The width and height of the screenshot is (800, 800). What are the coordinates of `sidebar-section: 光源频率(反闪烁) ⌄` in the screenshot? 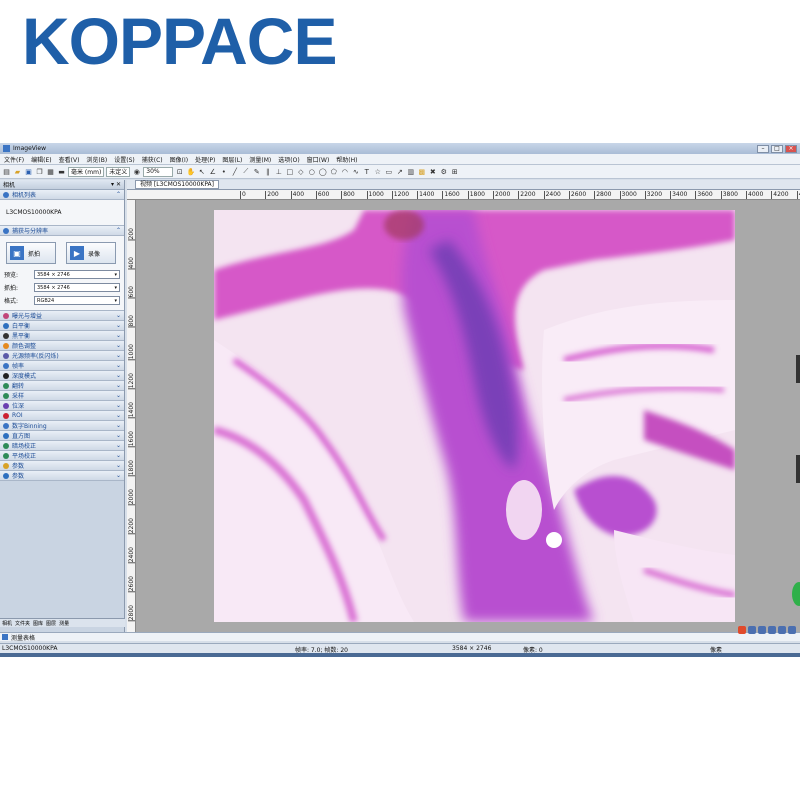 It's located at (62, 356).